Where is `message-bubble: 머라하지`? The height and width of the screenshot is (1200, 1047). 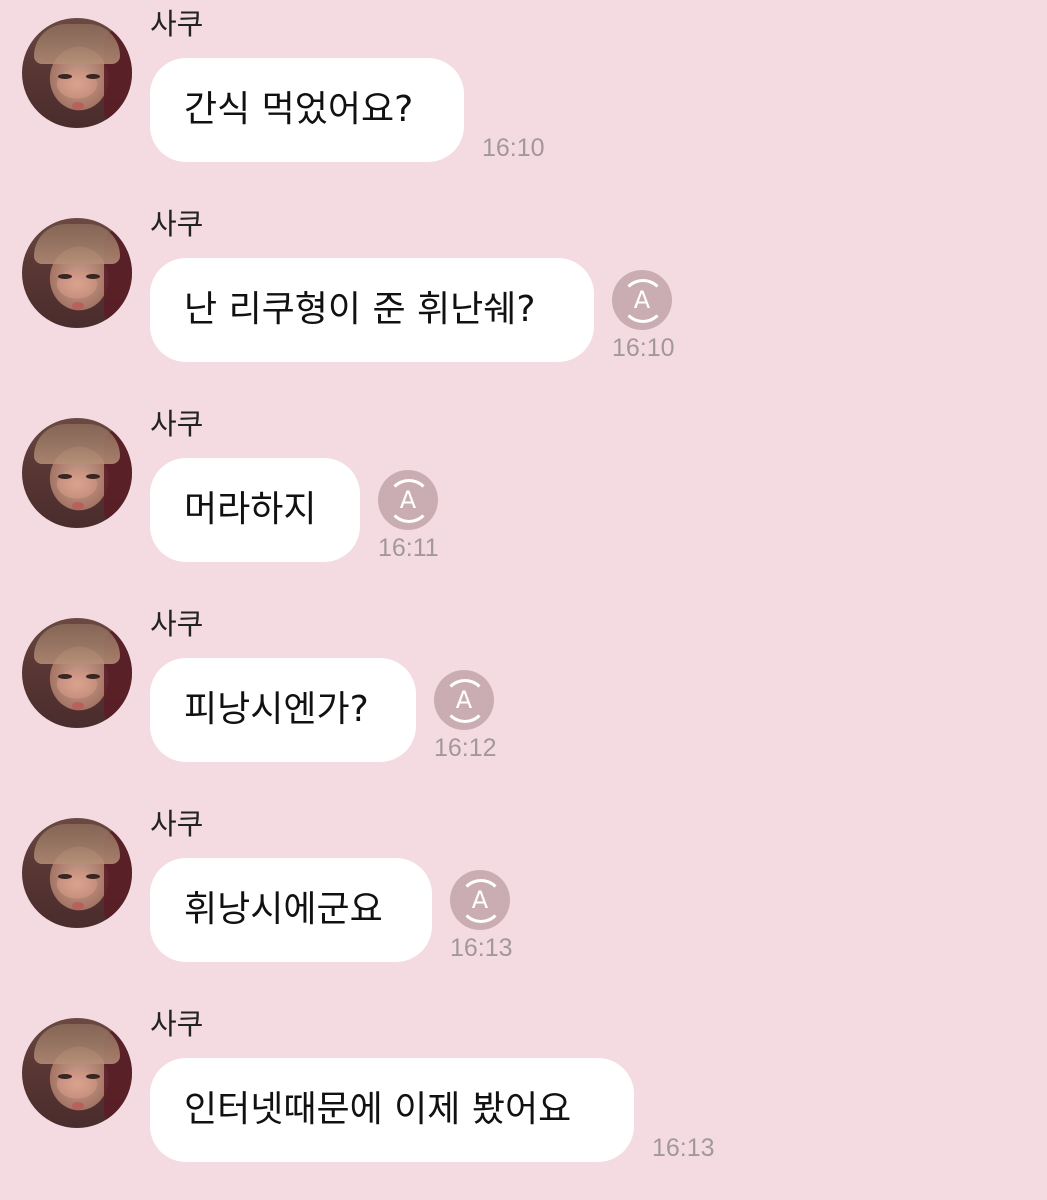 message-bubble: 머라하지 is located at coordinates (255, 510).